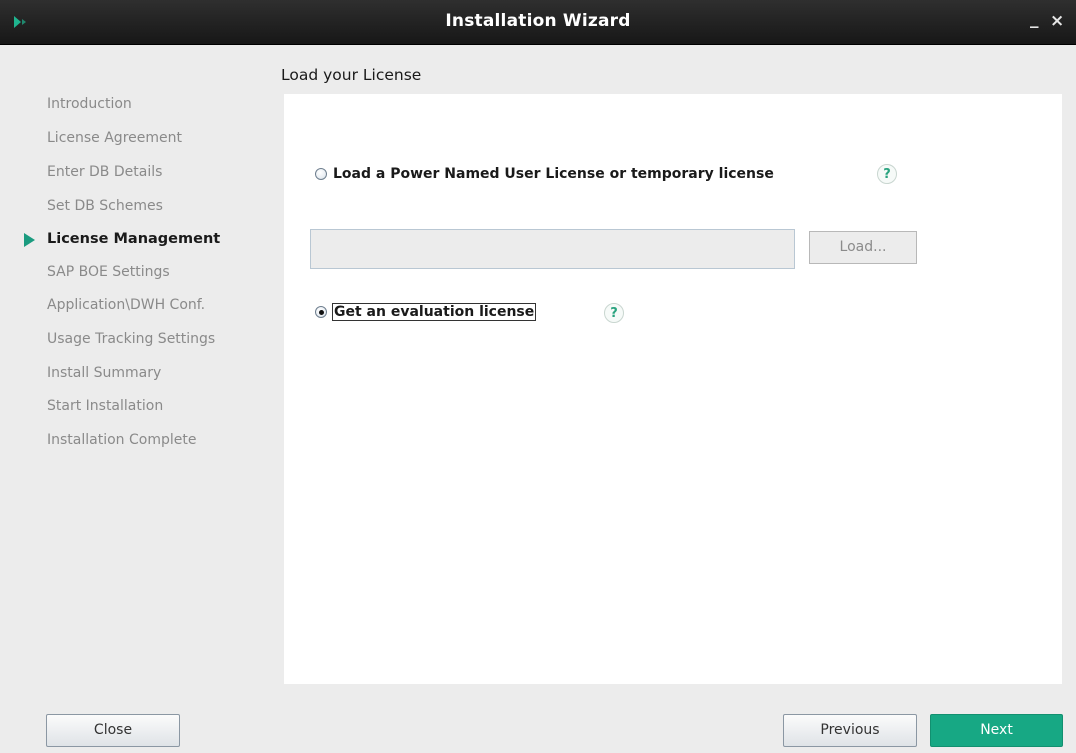  What do you see at coordinates (126, 305) in the screenshot?
I see `step-application-dwh-conf: Application\DWH Conf.` at bounding box center [126, 305].